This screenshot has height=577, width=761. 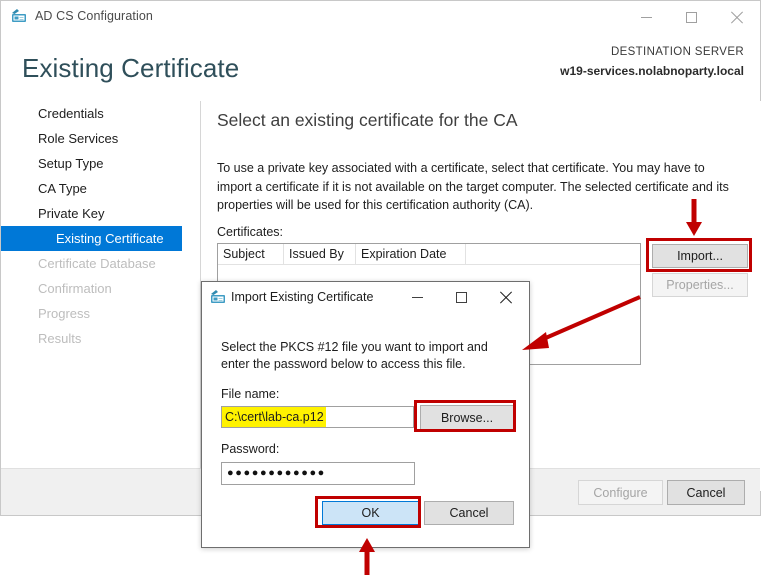 What do you see at coordinates (380, 17) in the screenshot?
I see `window-titlebar: AD CS Configuration` at bounding box center [380, 17].